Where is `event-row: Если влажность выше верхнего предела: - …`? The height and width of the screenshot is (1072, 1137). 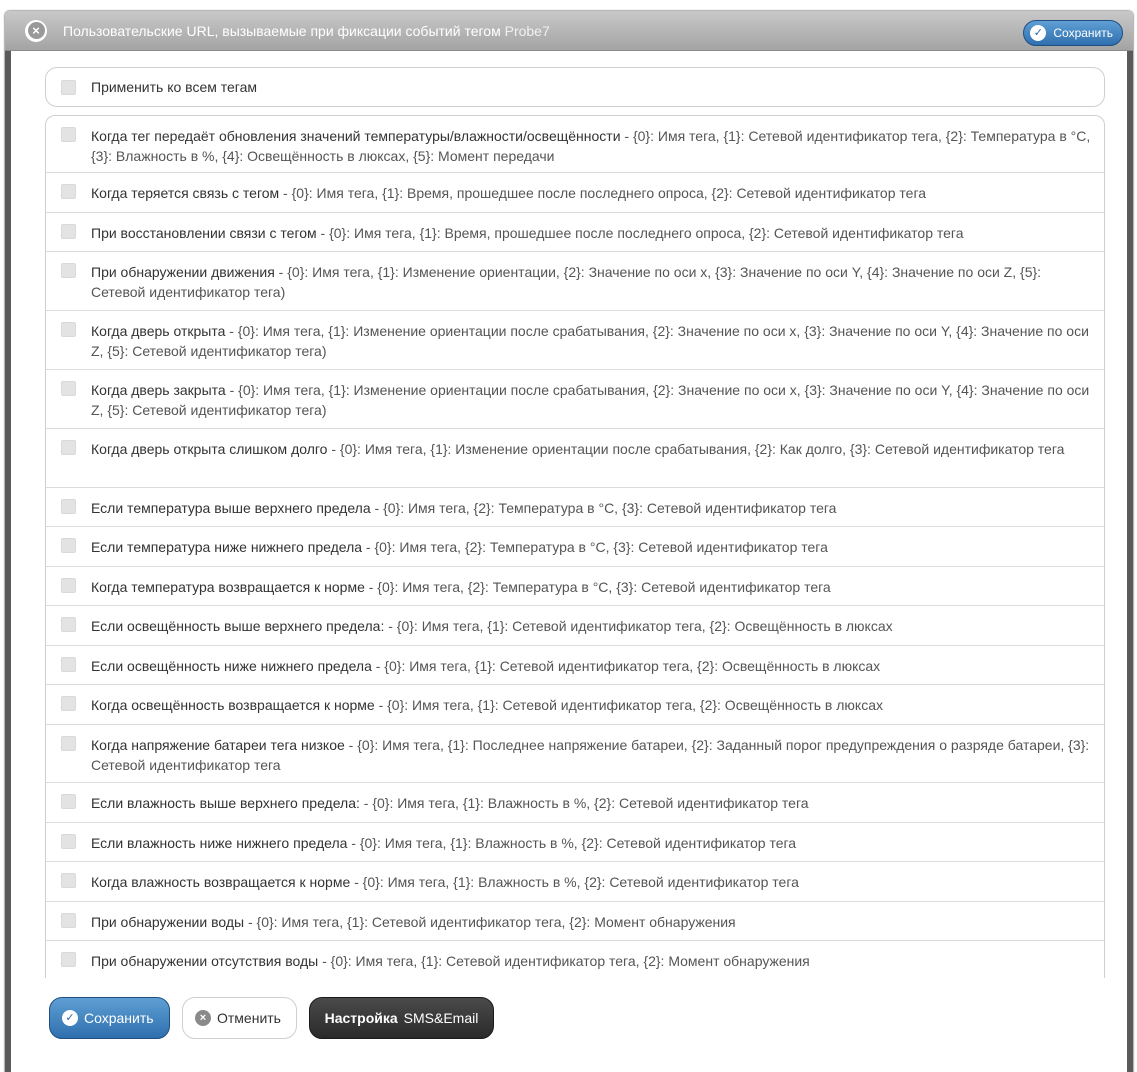
event-row: Если влажность выше верхнего предела: - … is located at coordinates (575, 803).